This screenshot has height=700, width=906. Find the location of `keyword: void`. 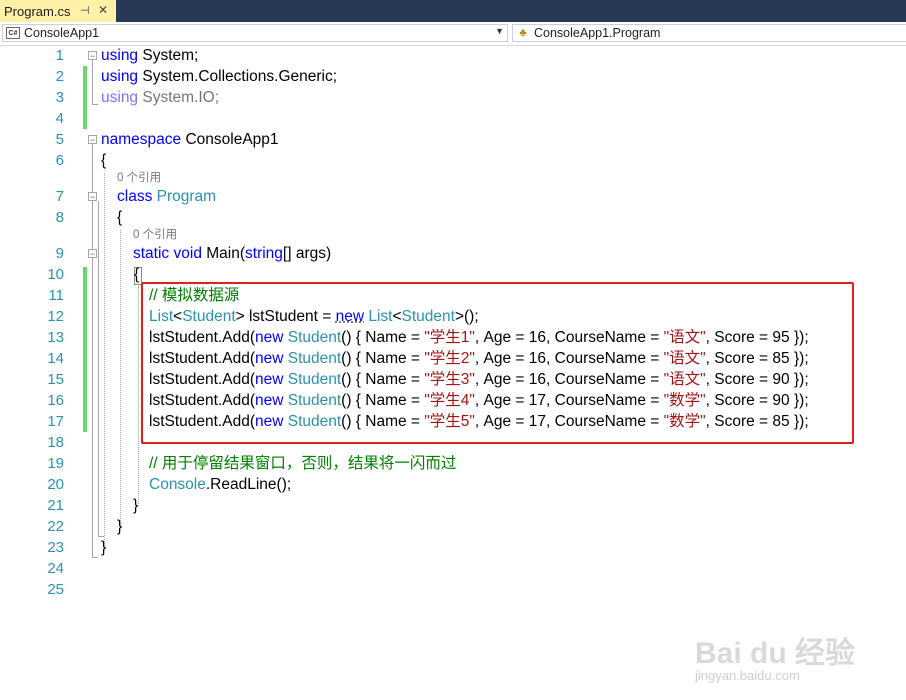

keyword: void is located at coordinates (187, 253).